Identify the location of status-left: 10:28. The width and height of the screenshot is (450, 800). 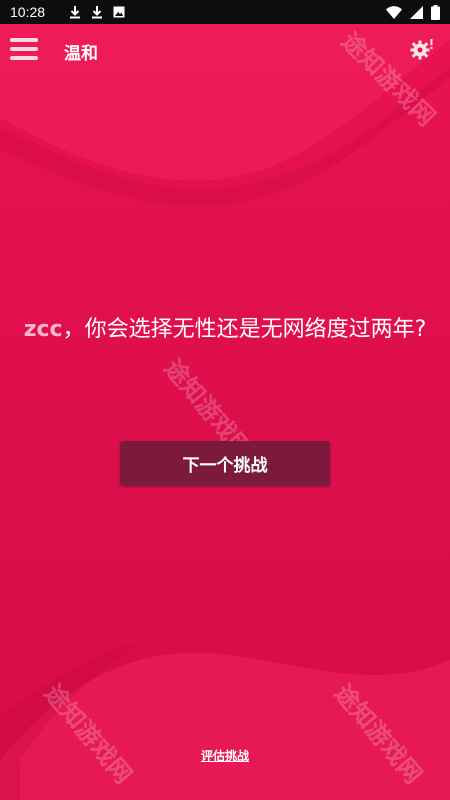
(67, 12).